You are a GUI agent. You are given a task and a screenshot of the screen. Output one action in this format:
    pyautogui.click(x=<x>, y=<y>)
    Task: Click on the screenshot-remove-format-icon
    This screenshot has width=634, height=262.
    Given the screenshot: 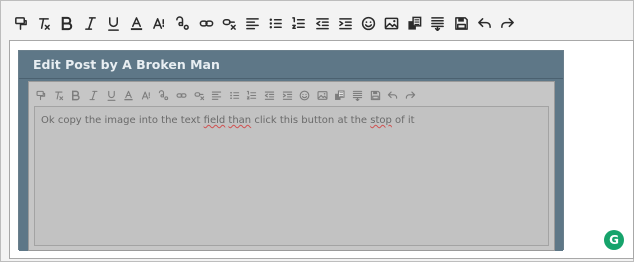 What is the action you would take?
    pyautogui.click(x=358, y=95)
    